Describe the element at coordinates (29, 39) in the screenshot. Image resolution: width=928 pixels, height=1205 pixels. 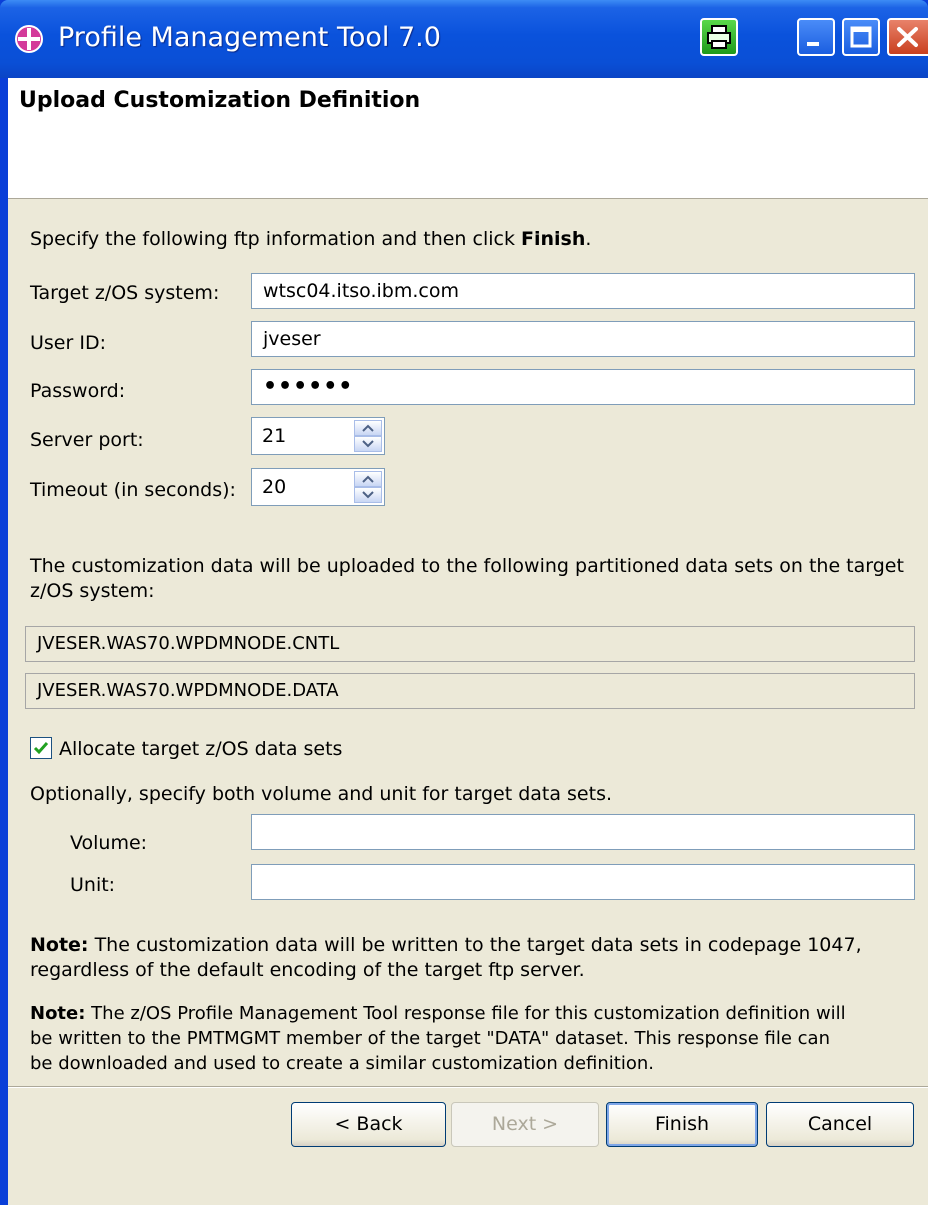
I see `app-logo-icon` at that location.